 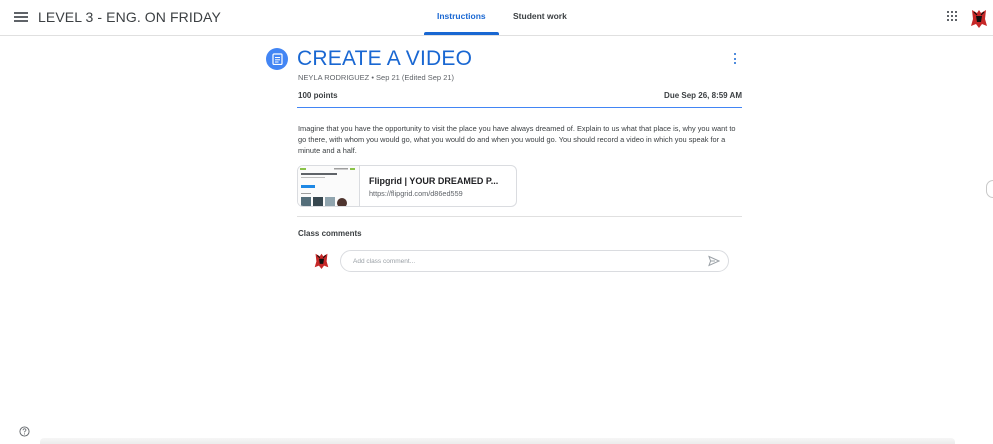 I want to click on account-avatar, so click(x=979, y=18).